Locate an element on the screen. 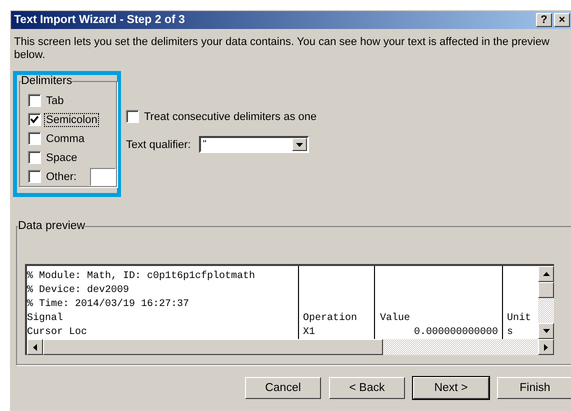  checkbox-label: Semicolon is located at coordinates (71, 120).